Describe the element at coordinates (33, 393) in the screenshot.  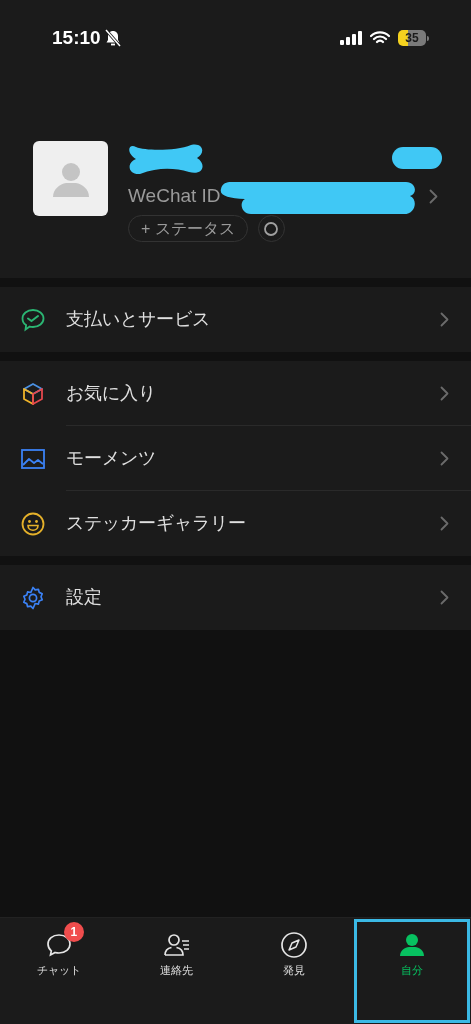
I see `cube-icon` at that location.